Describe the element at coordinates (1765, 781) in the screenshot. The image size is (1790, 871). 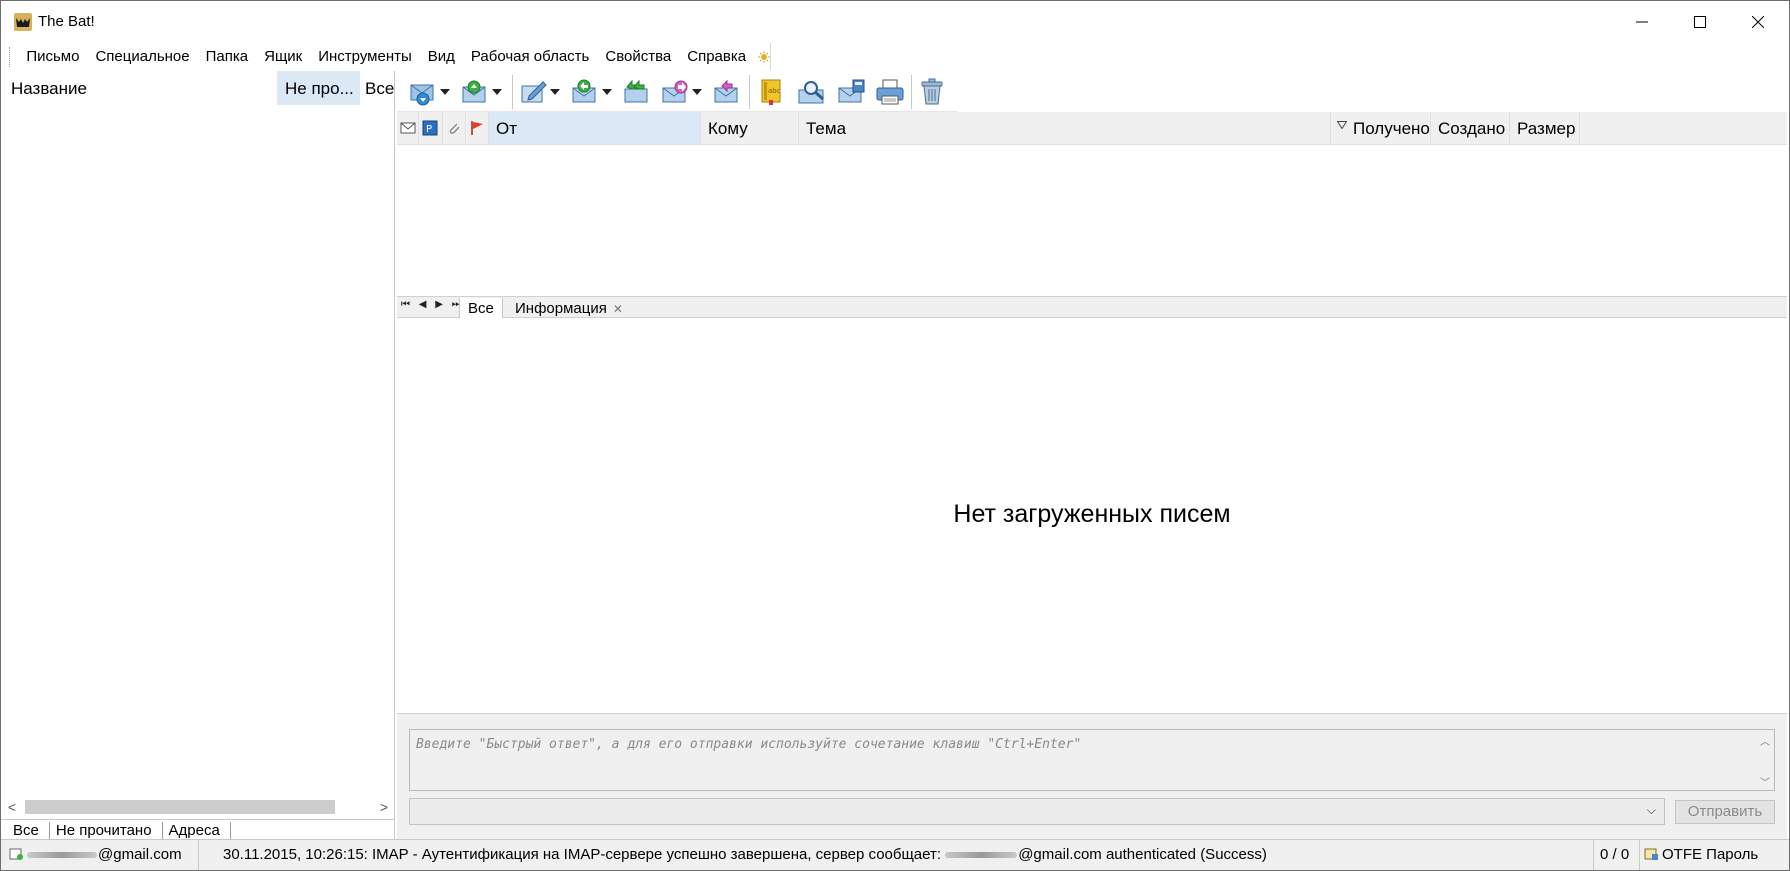
I see `scroll-down-icon: ﹀` at that location.